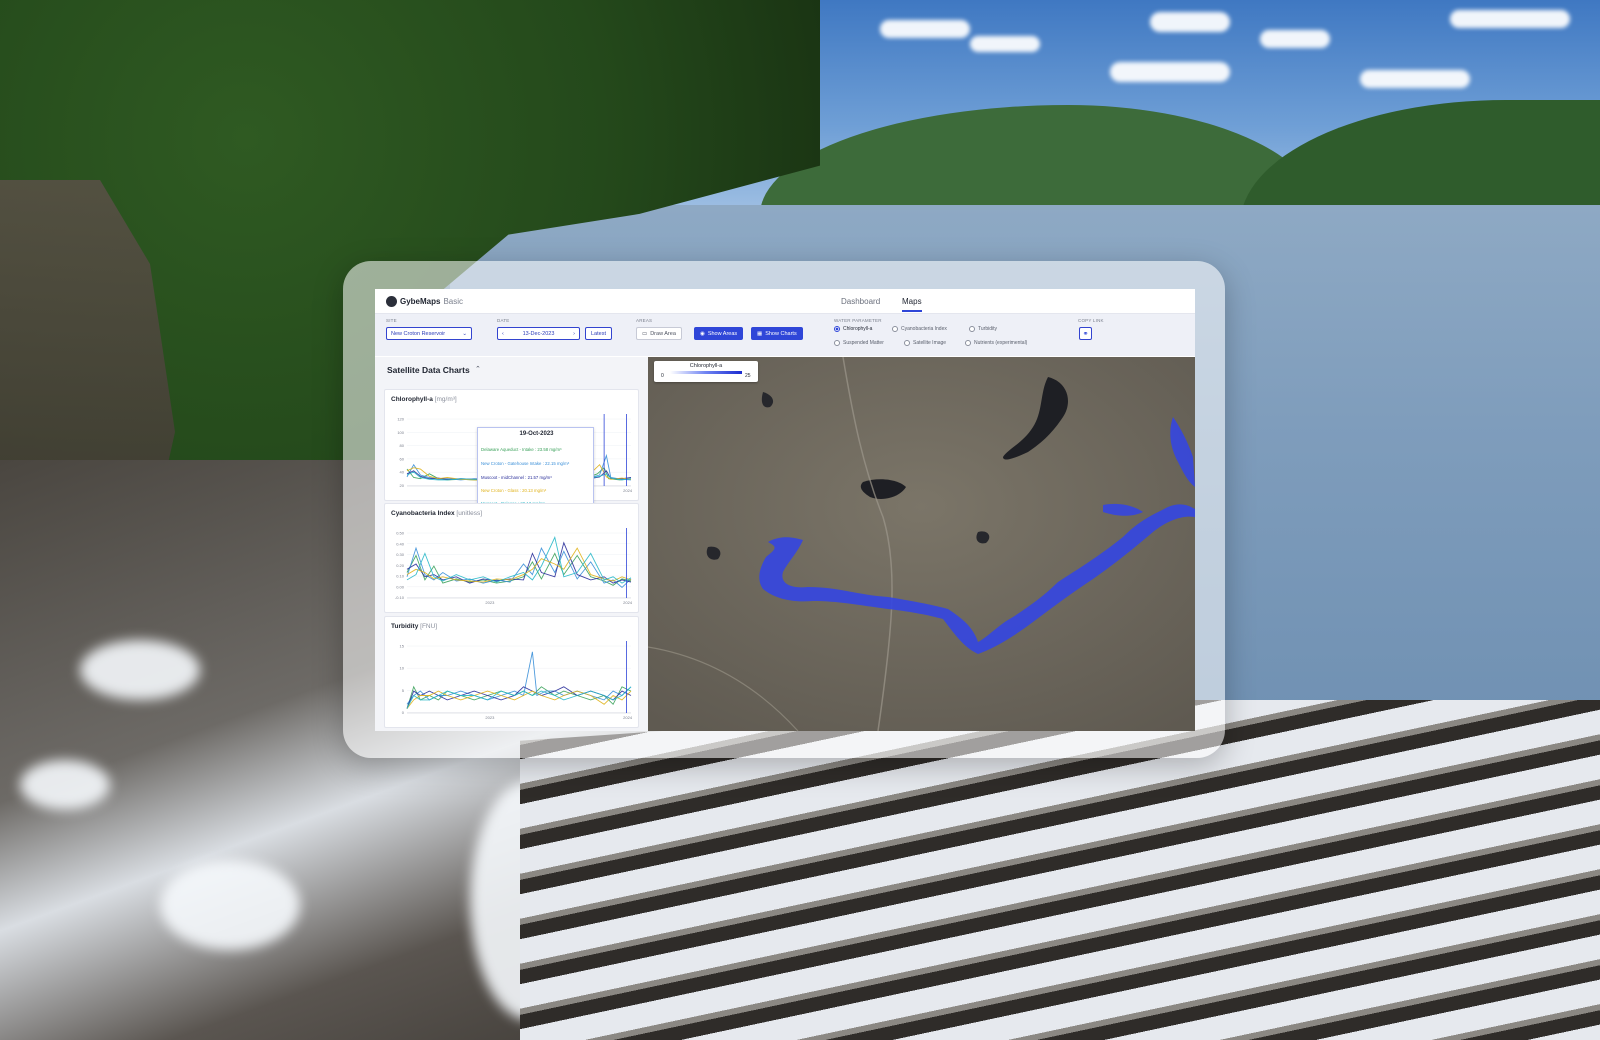 This screenshot has width=1600, height=1040. I want to click on date-label: DATE, so click(503, 320).